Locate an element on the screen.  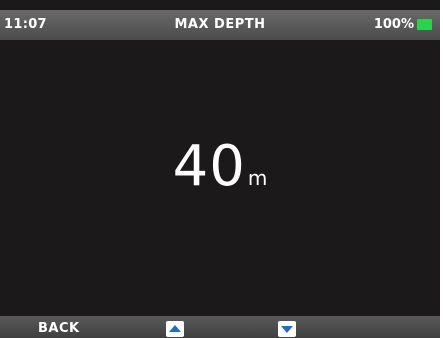
up-arrow-icon is located at coordinates (175, 328).